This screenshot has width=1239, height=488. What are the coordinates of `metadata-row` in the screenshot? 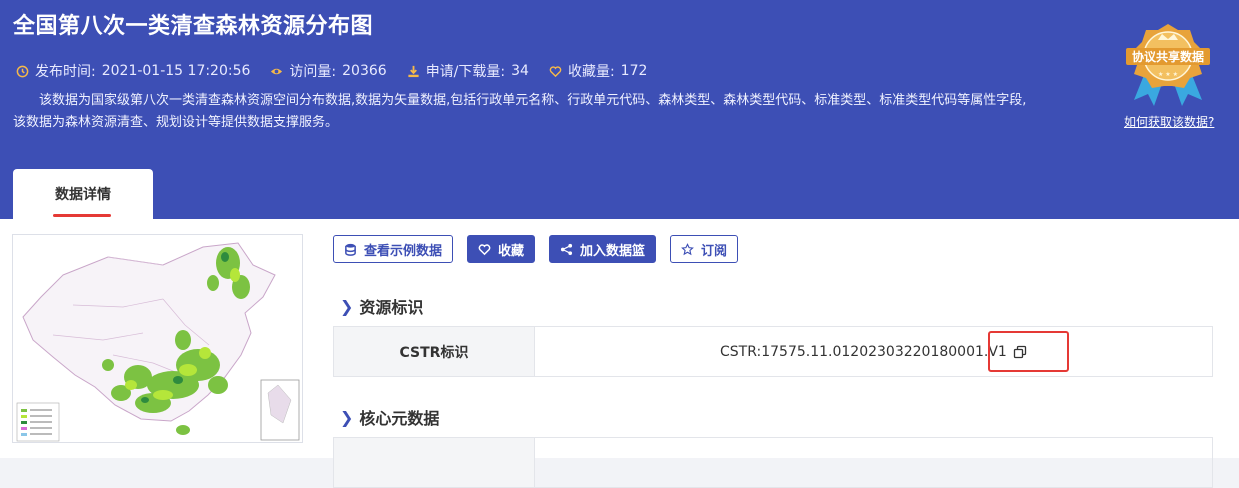 It's located at (773, 462).